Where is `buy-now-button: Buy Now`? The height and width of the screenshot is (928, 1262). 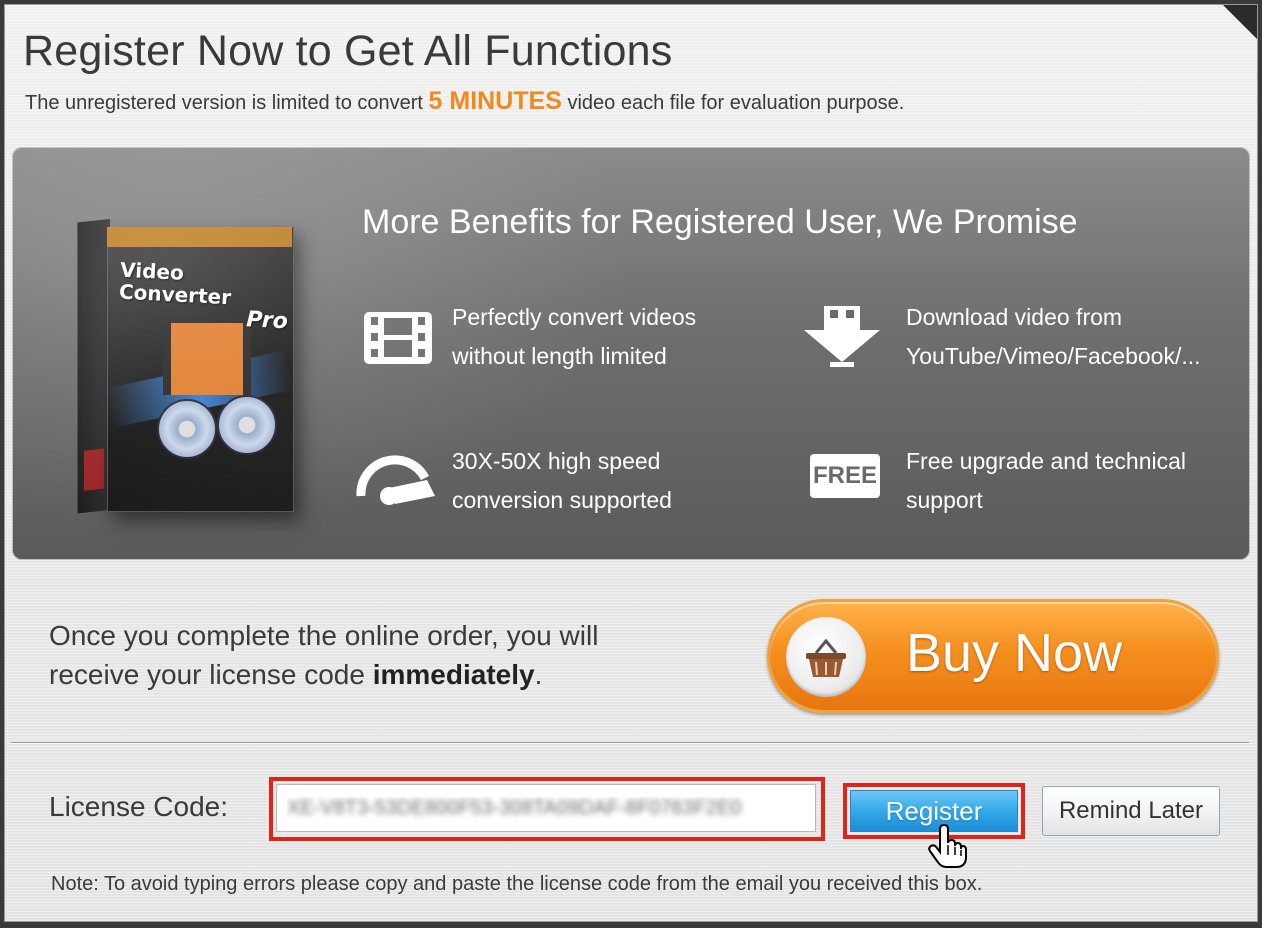
buy-now-button: Buy Now is located at coordinates (993, 656).